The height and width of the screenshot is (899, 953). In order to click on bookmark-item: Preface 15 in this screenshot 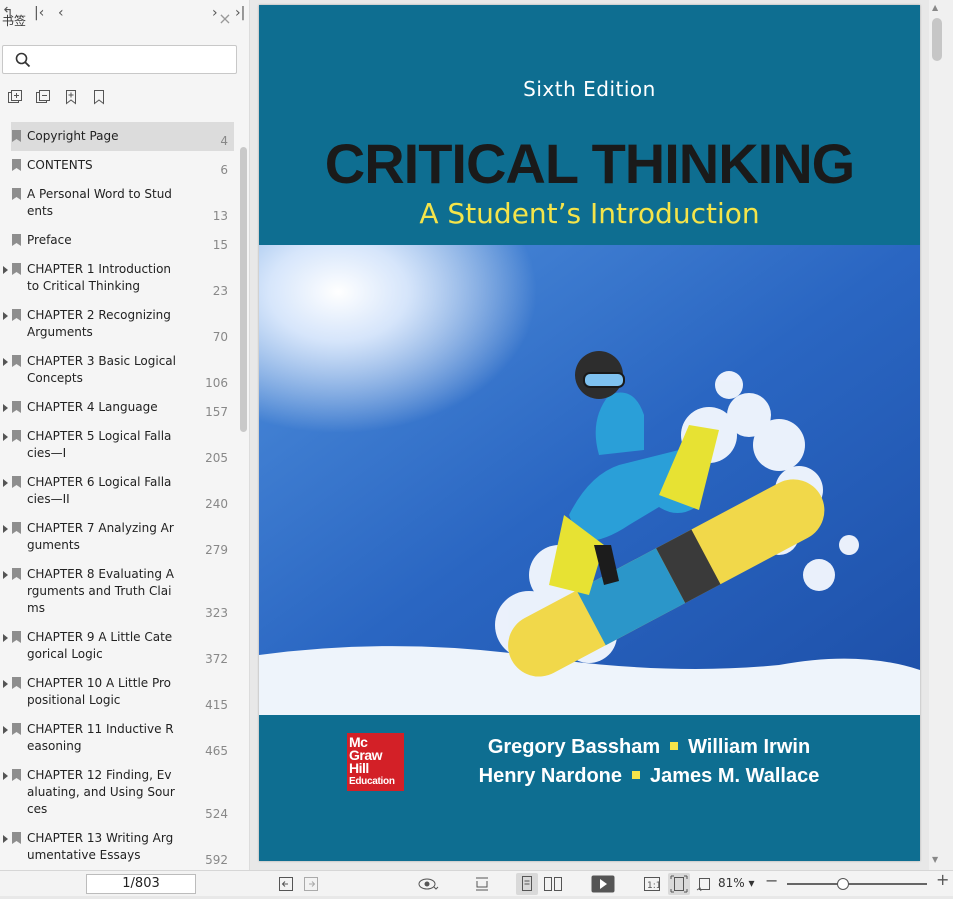, I will do `click(119, 240)`.